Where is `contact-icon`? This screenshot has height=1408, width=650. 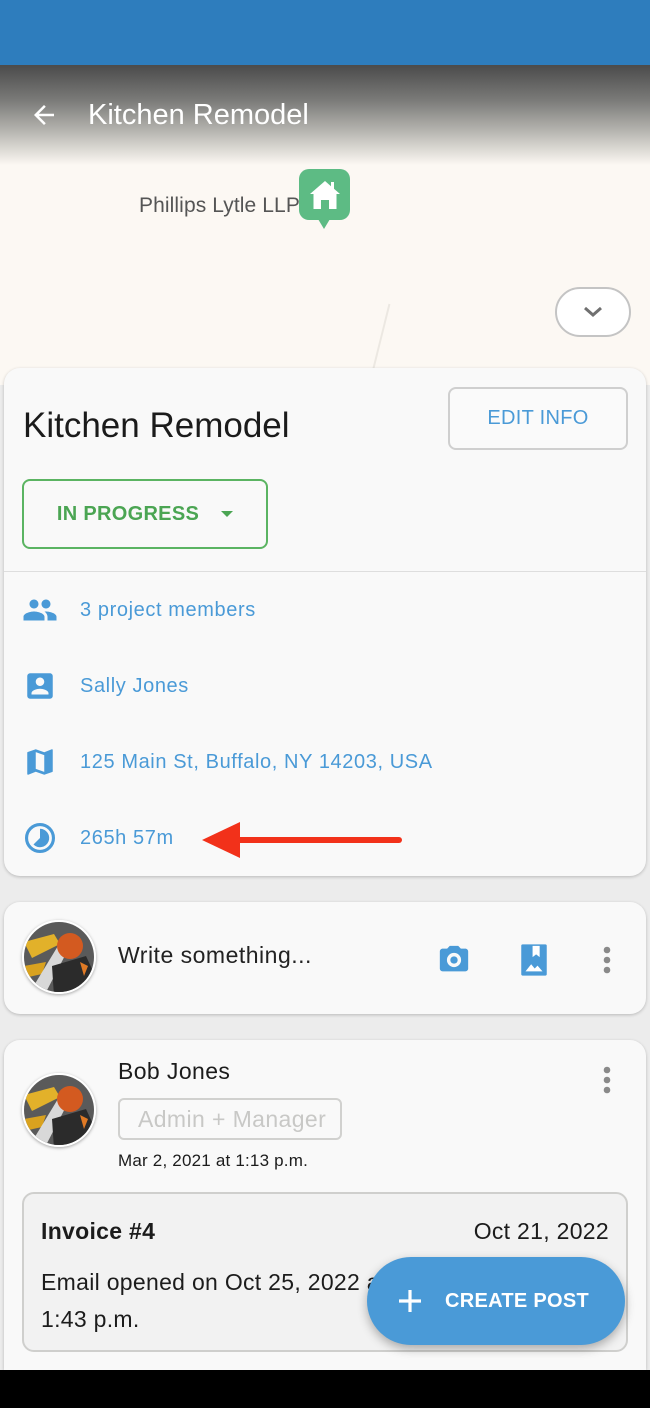 contact-icon is located at coordinates (40, 686).